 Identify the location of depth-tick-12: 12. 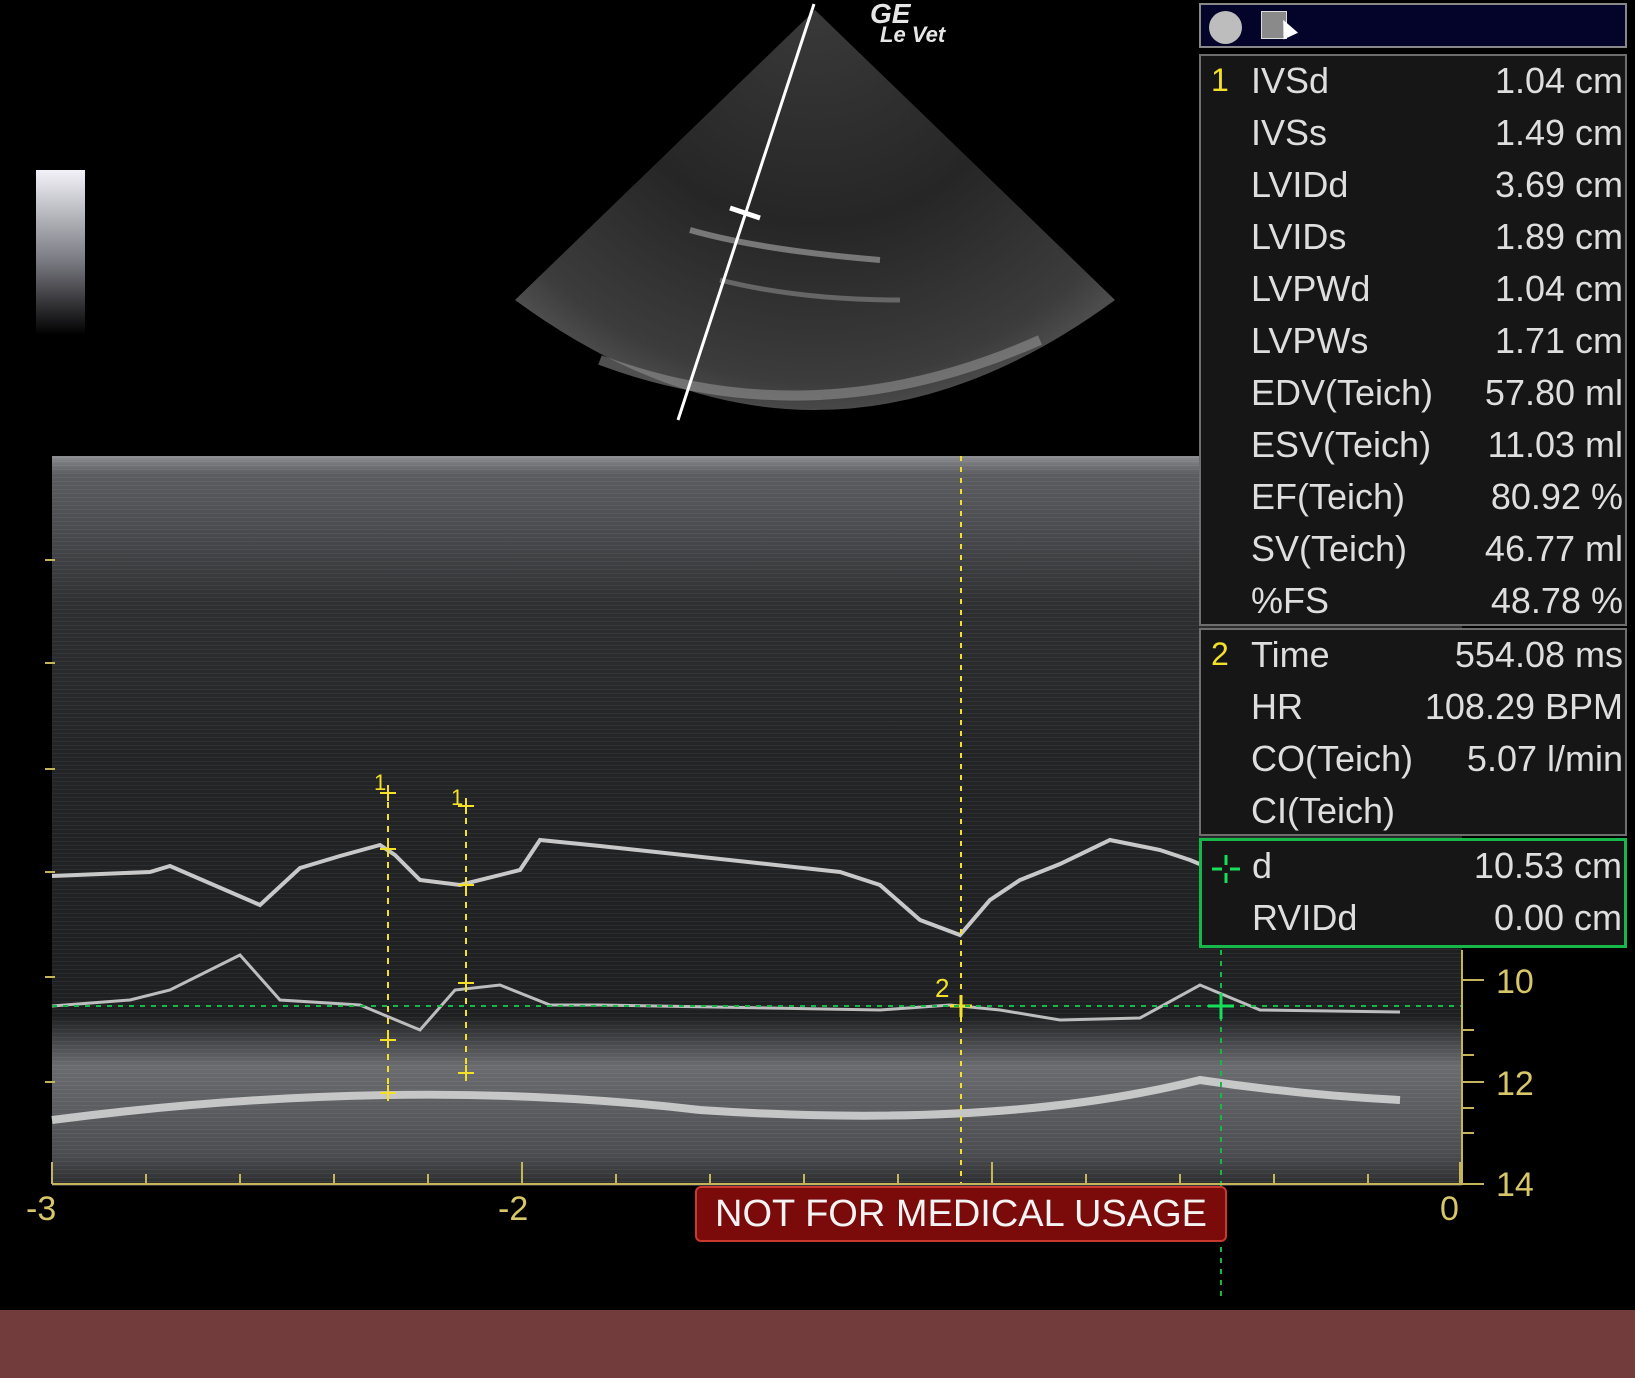
(1515, 1084).